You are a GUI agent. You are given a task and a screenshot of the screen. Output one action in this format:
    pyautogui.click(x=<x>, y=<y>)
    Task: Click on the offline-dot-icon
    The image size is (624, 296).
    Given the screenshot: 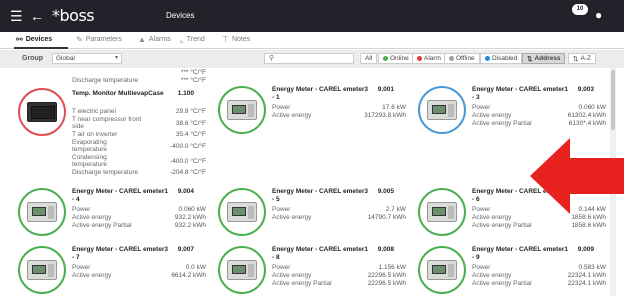 What is the action you would take?
    pyautogui.click(x=451, y=58)
    